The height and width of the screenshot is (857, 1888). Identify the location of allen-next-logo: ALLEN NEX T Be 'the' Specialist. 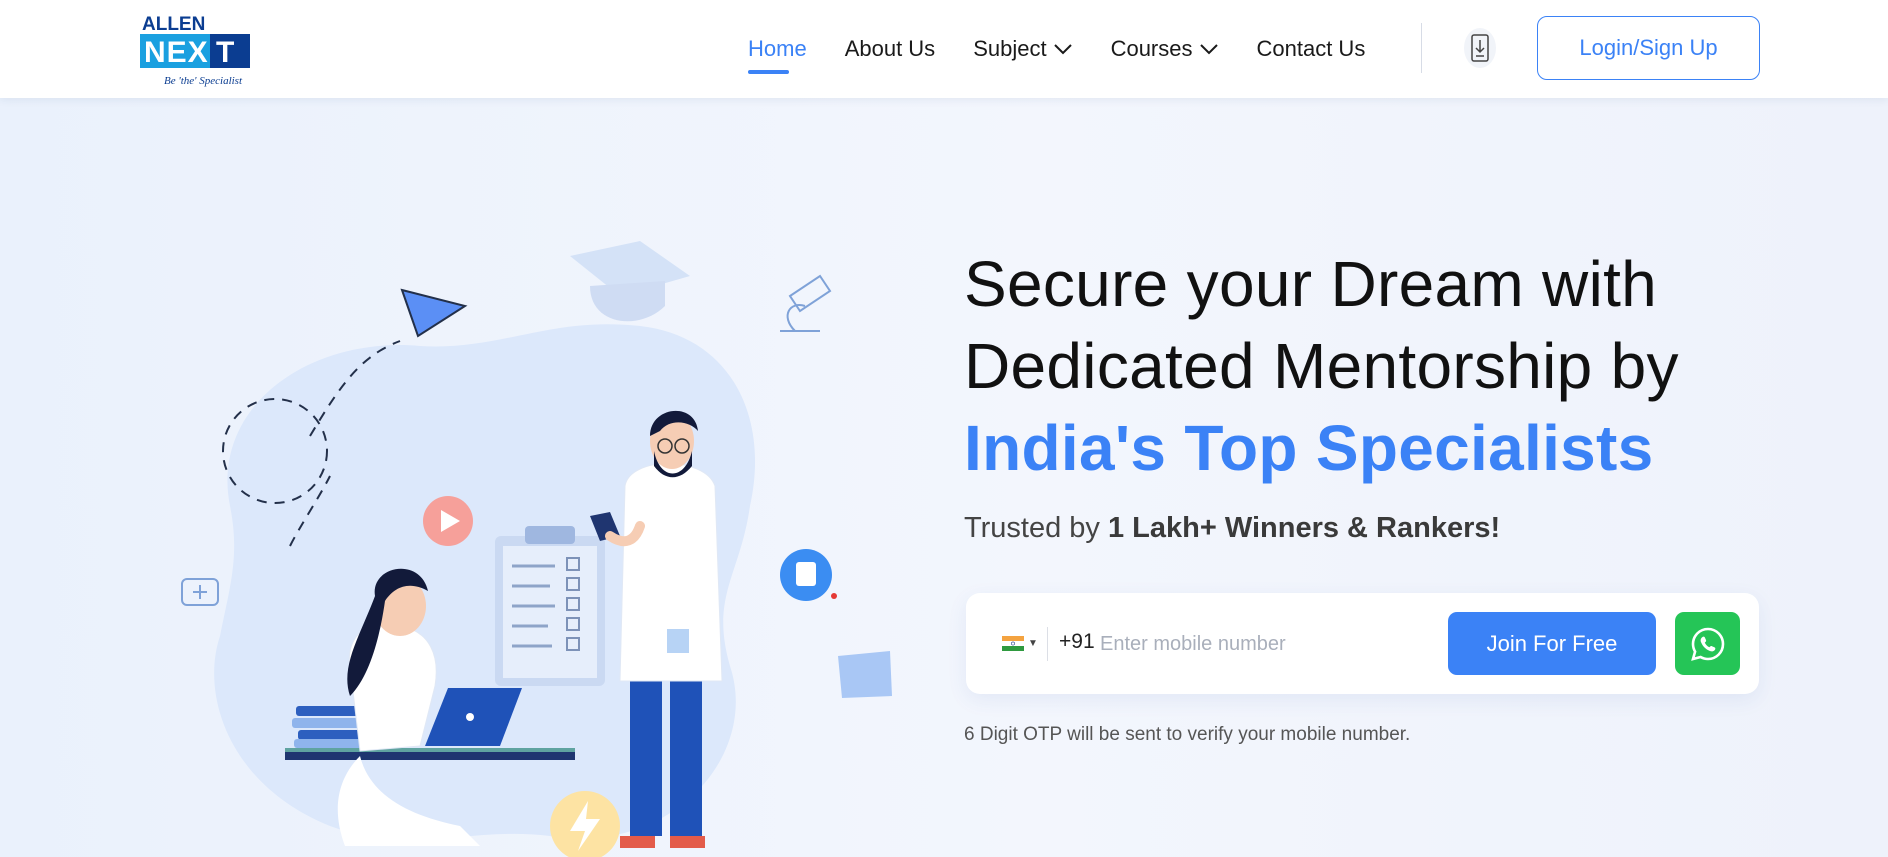
(196, 49).